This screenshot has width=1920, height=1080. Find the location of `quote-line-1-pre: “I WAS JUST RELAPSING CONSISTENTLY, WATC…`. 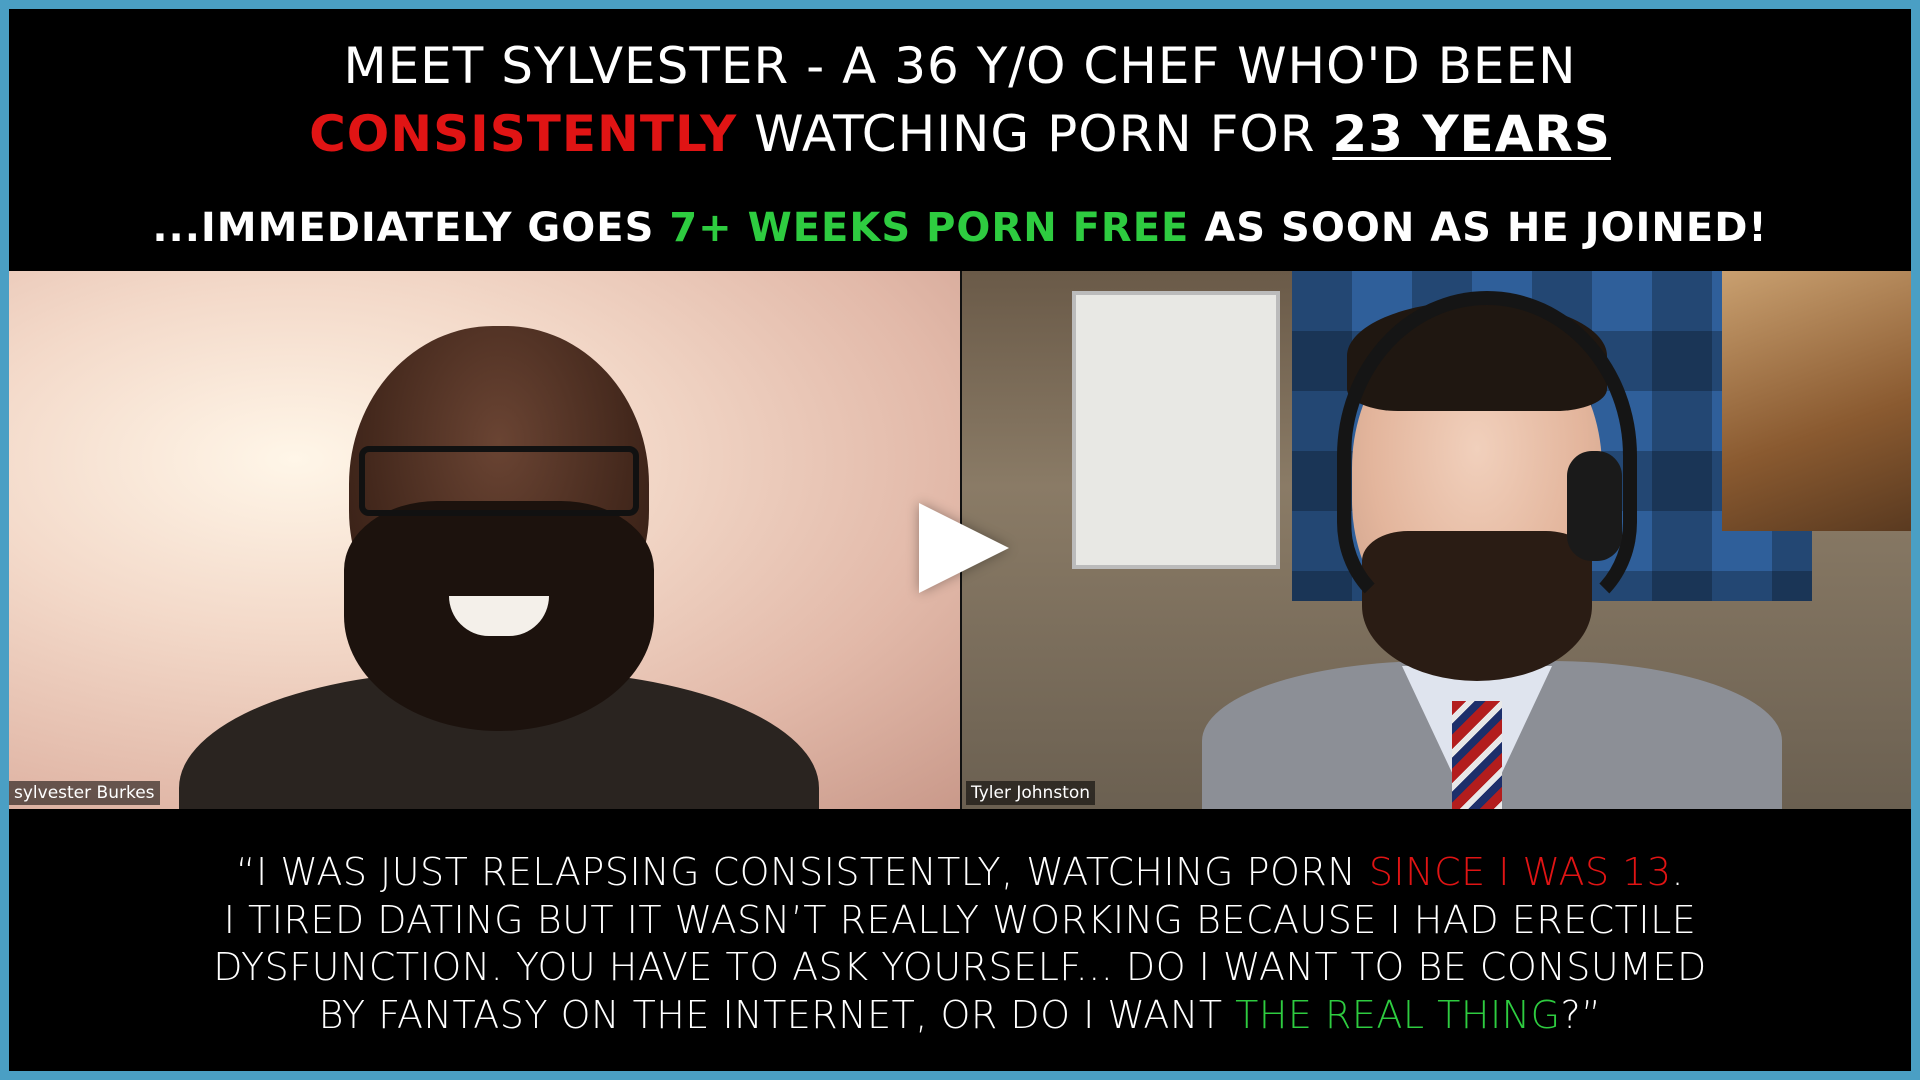

quote-line-1-pre: “I WAS JUST RELAPSING CONSISTENTLY, WATC… is located at coordinates (802, 872).